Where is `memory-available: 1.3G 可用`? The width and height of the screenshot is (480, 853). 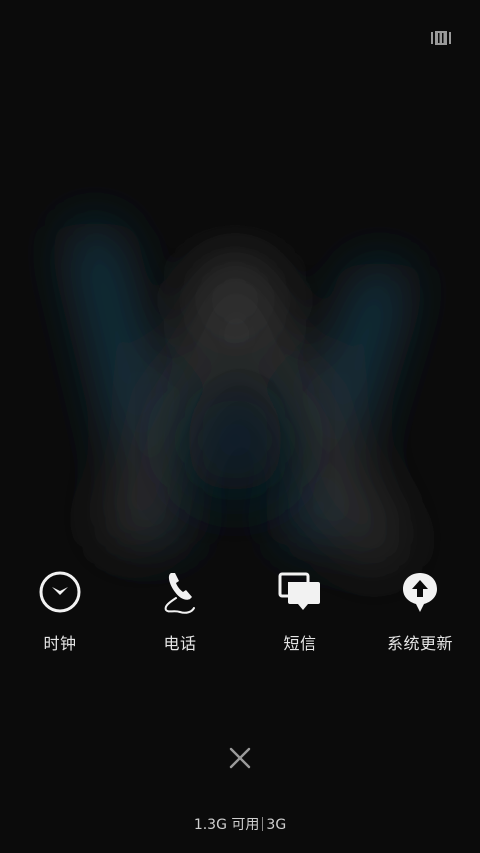
memory-available: 1.3G 可用 is located at coordinates (226, 825).